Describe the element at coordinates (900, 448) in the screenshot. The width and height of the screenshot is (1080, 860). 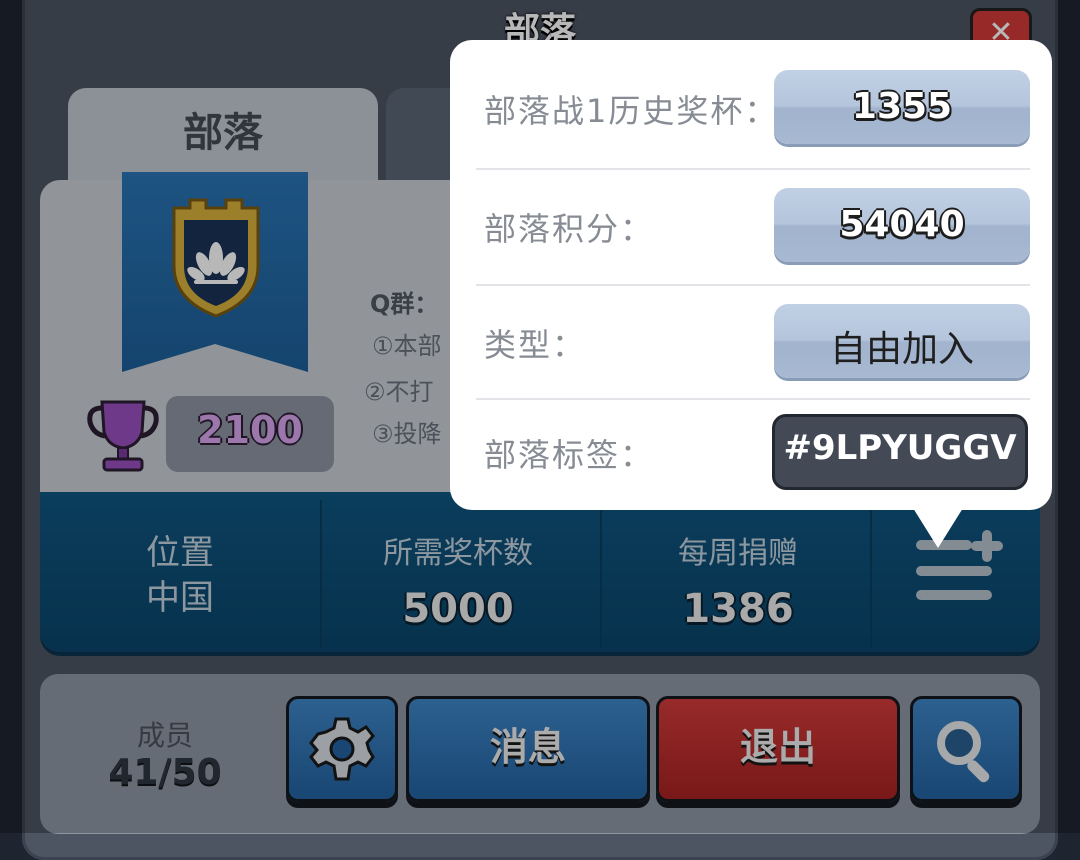
I see `clan-tag-value: #9LPYUGGV` at that location.